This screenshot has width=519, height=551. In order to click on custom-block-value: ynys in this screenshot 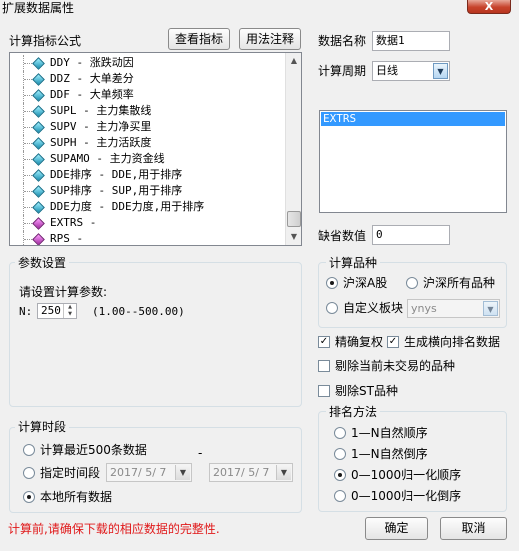, I will do `click(424, 308)`.